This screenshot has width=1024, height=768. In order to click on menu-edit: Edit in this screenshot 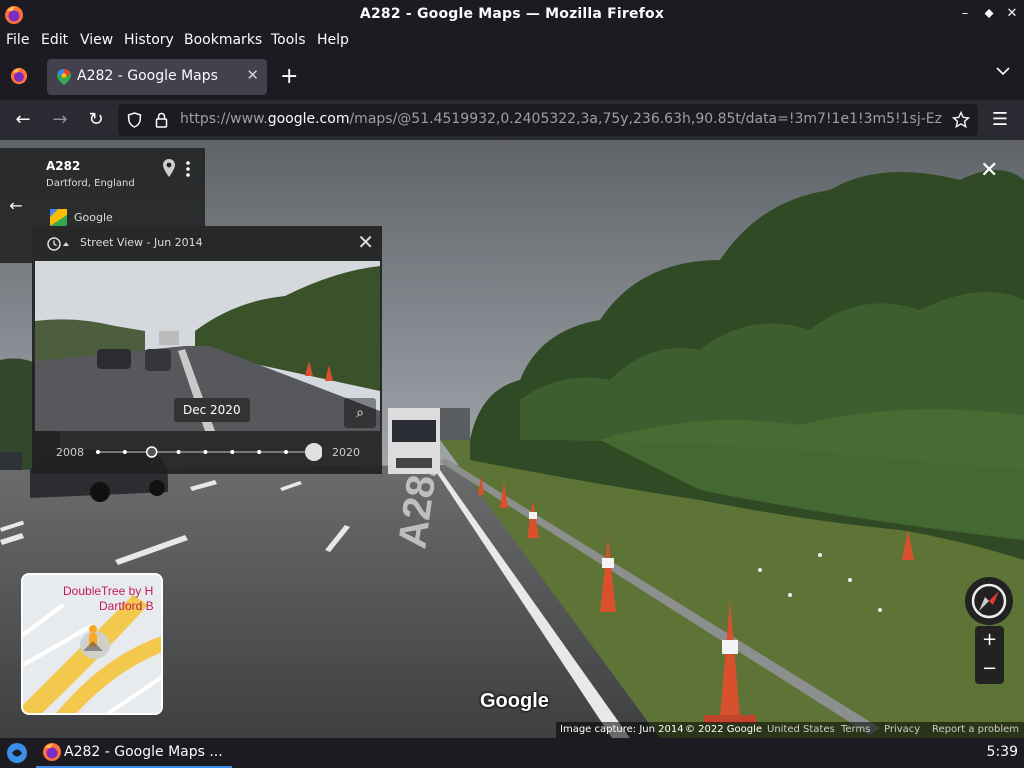, I will do `click(54, 40)`.